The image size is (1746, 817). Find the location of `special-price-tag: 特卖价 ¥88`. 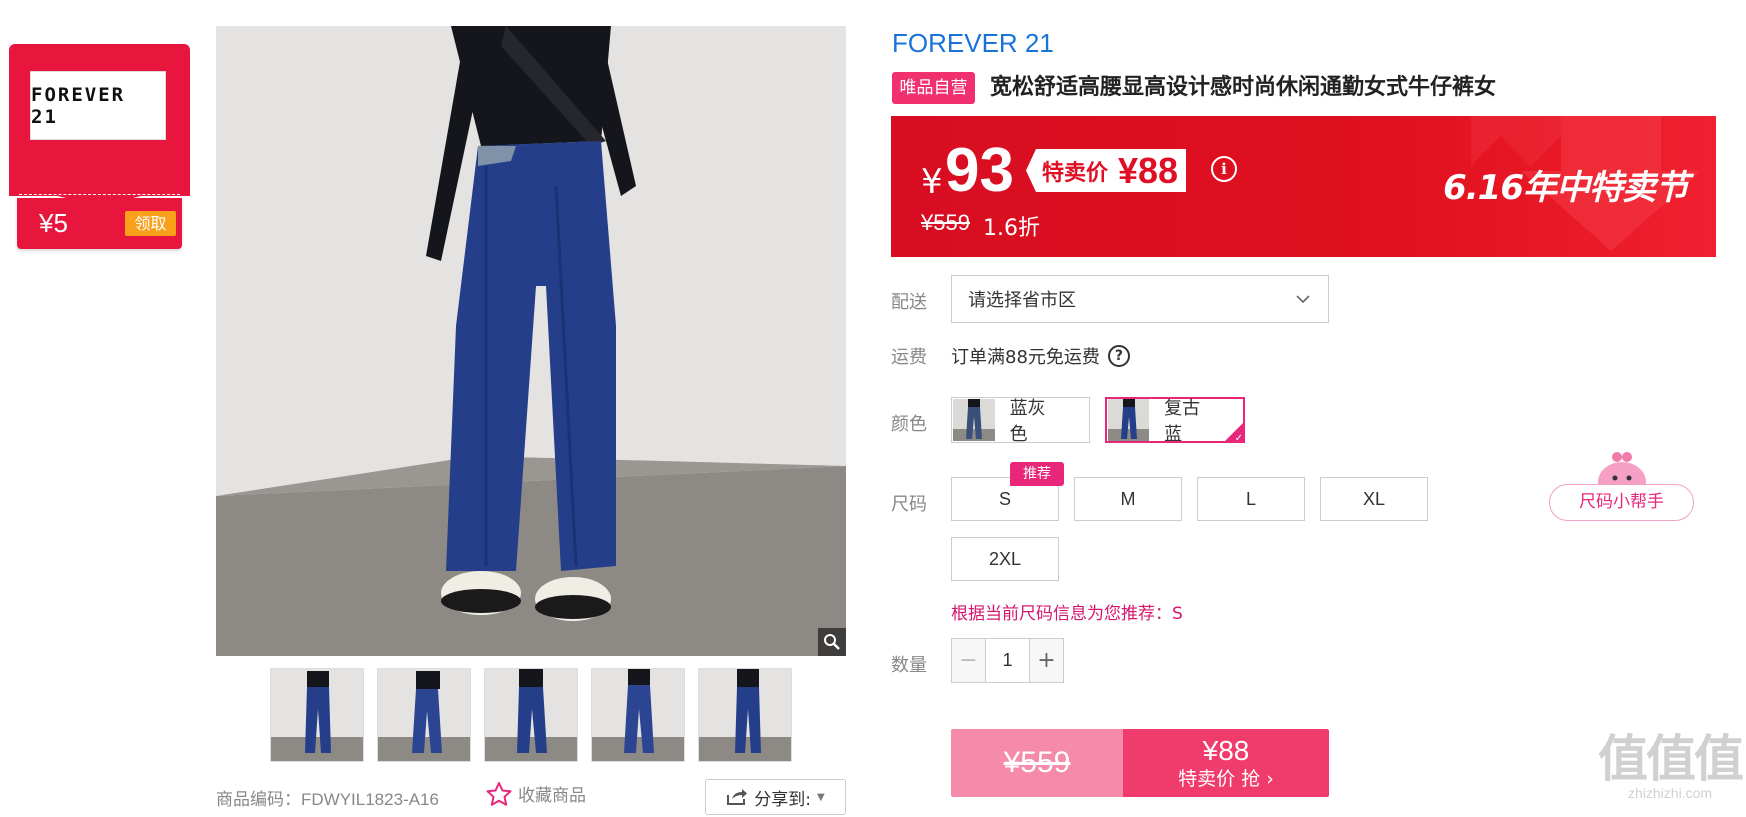

special-price-tag: 特卖价 ¥88 is located at coordinates (1106, 170).